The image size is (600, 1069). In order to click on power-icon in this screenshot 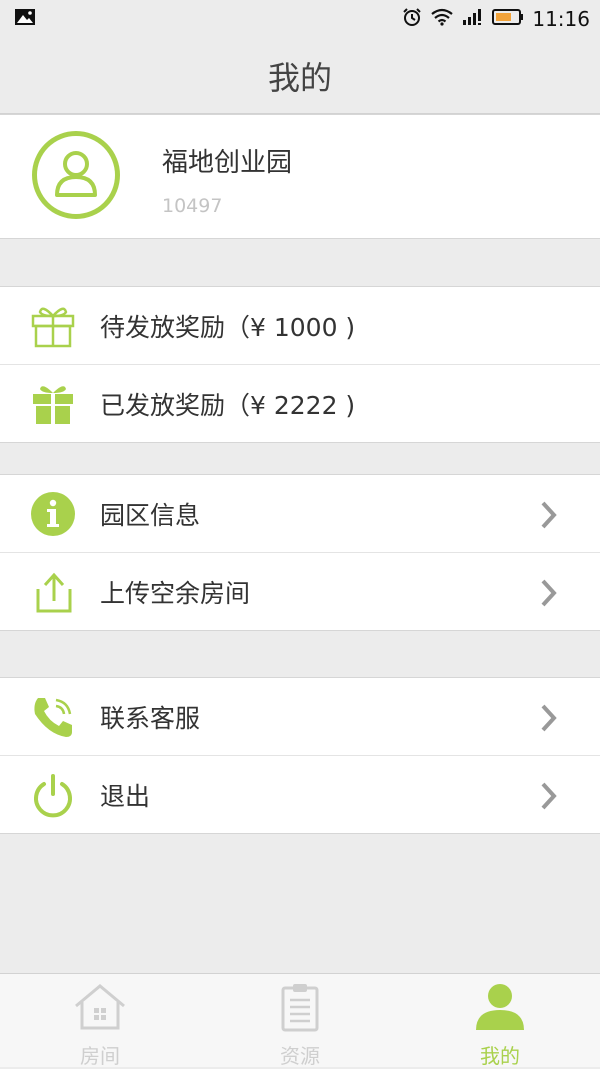, I will do `click(53, 795)`.